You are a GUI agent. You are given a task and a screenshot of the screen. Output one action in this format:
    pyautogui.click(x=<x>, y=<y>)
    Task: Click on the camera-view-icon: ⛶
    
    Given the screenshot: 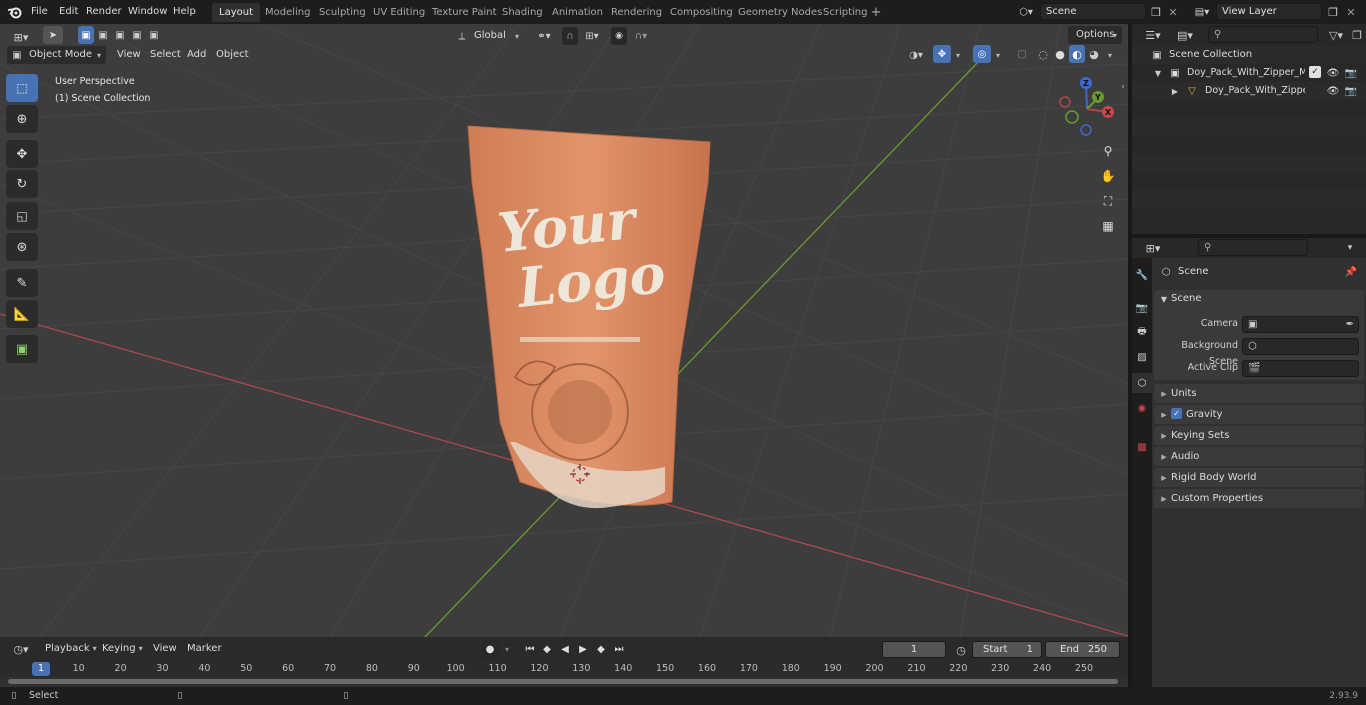 What is the action you would take?
    pyautogui.click(x=1108, y=201)
    